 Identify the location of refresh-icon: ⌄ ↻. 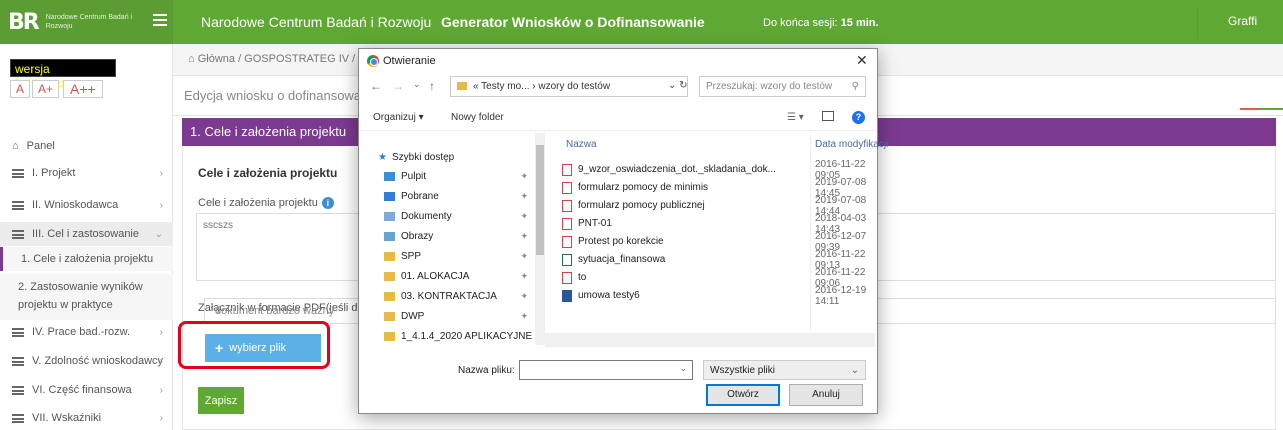
(678, 85).